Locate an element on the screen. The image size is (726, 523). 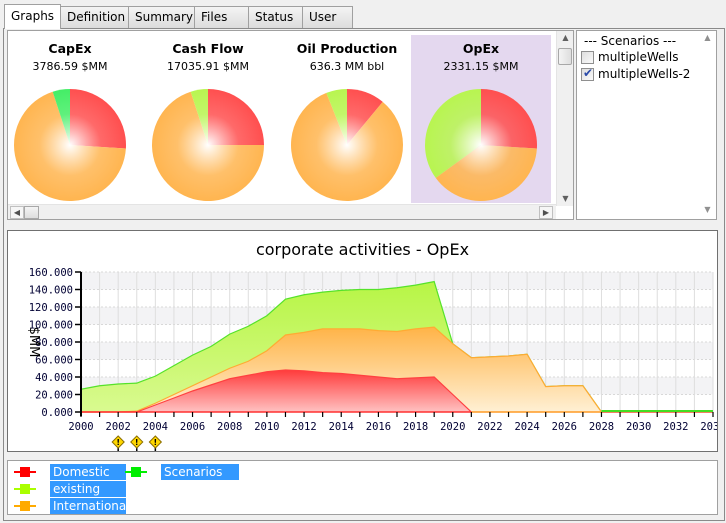
tab-files: Files is located at coordinates (221, 17).